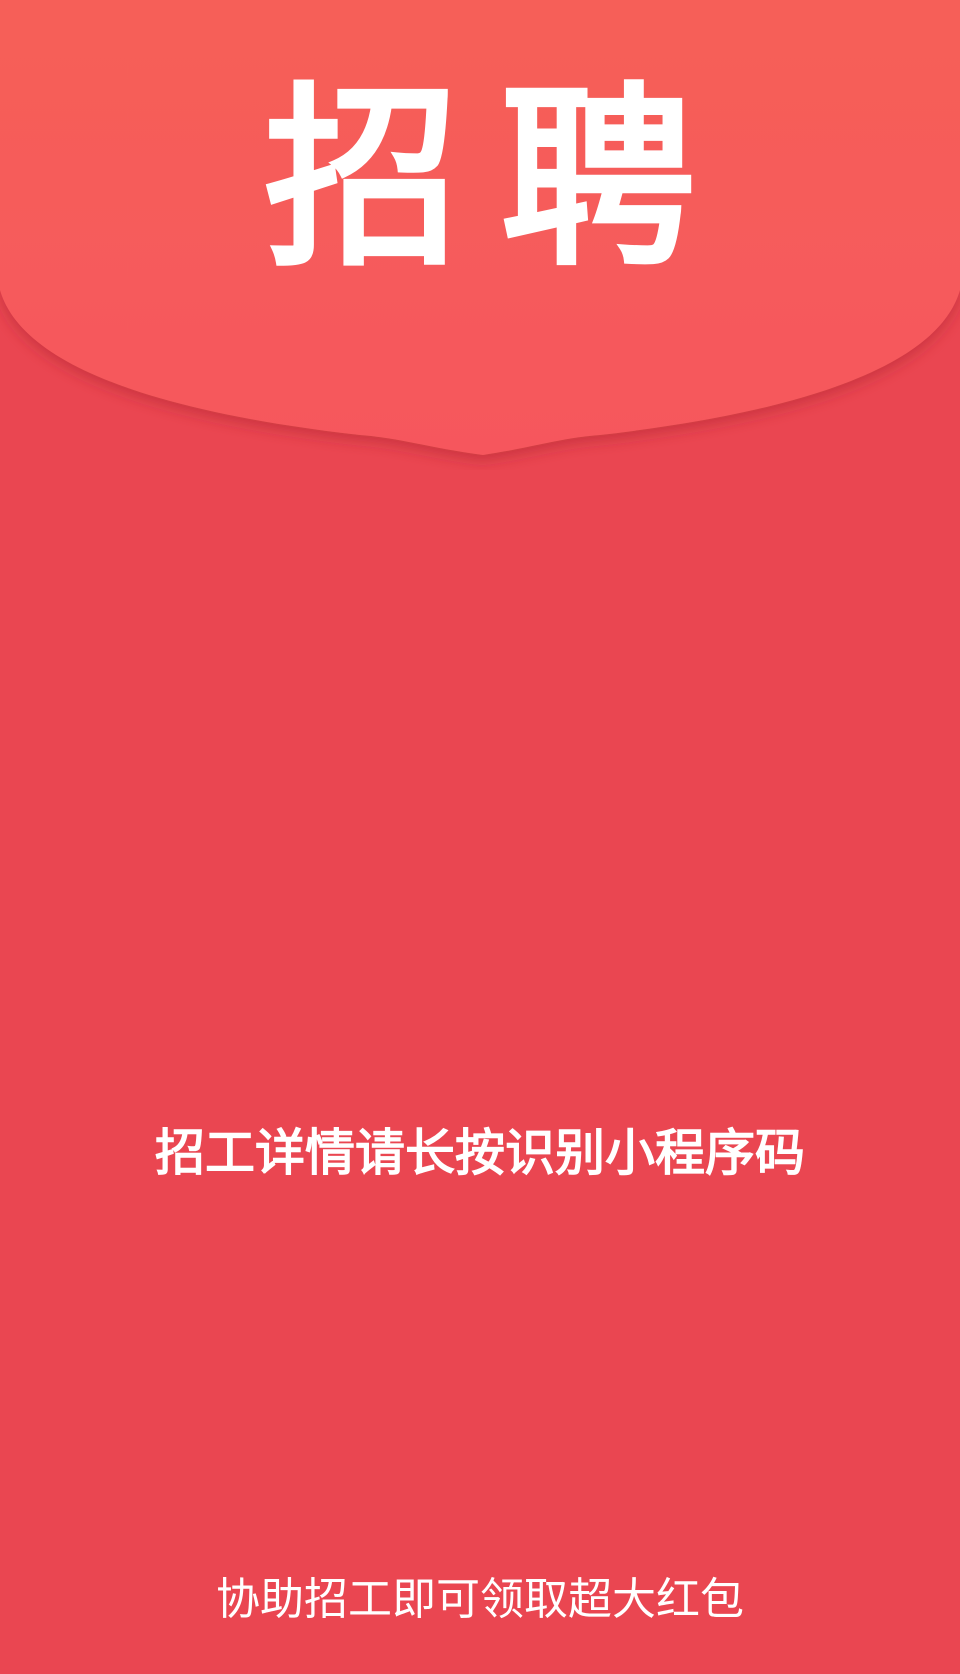 The width and height of the screenshot is (960, 1674). What do you see at coordinates (499, 180) in the screenshot?
I see `envelope-title: 招聘` at bounding box center [499, 180].